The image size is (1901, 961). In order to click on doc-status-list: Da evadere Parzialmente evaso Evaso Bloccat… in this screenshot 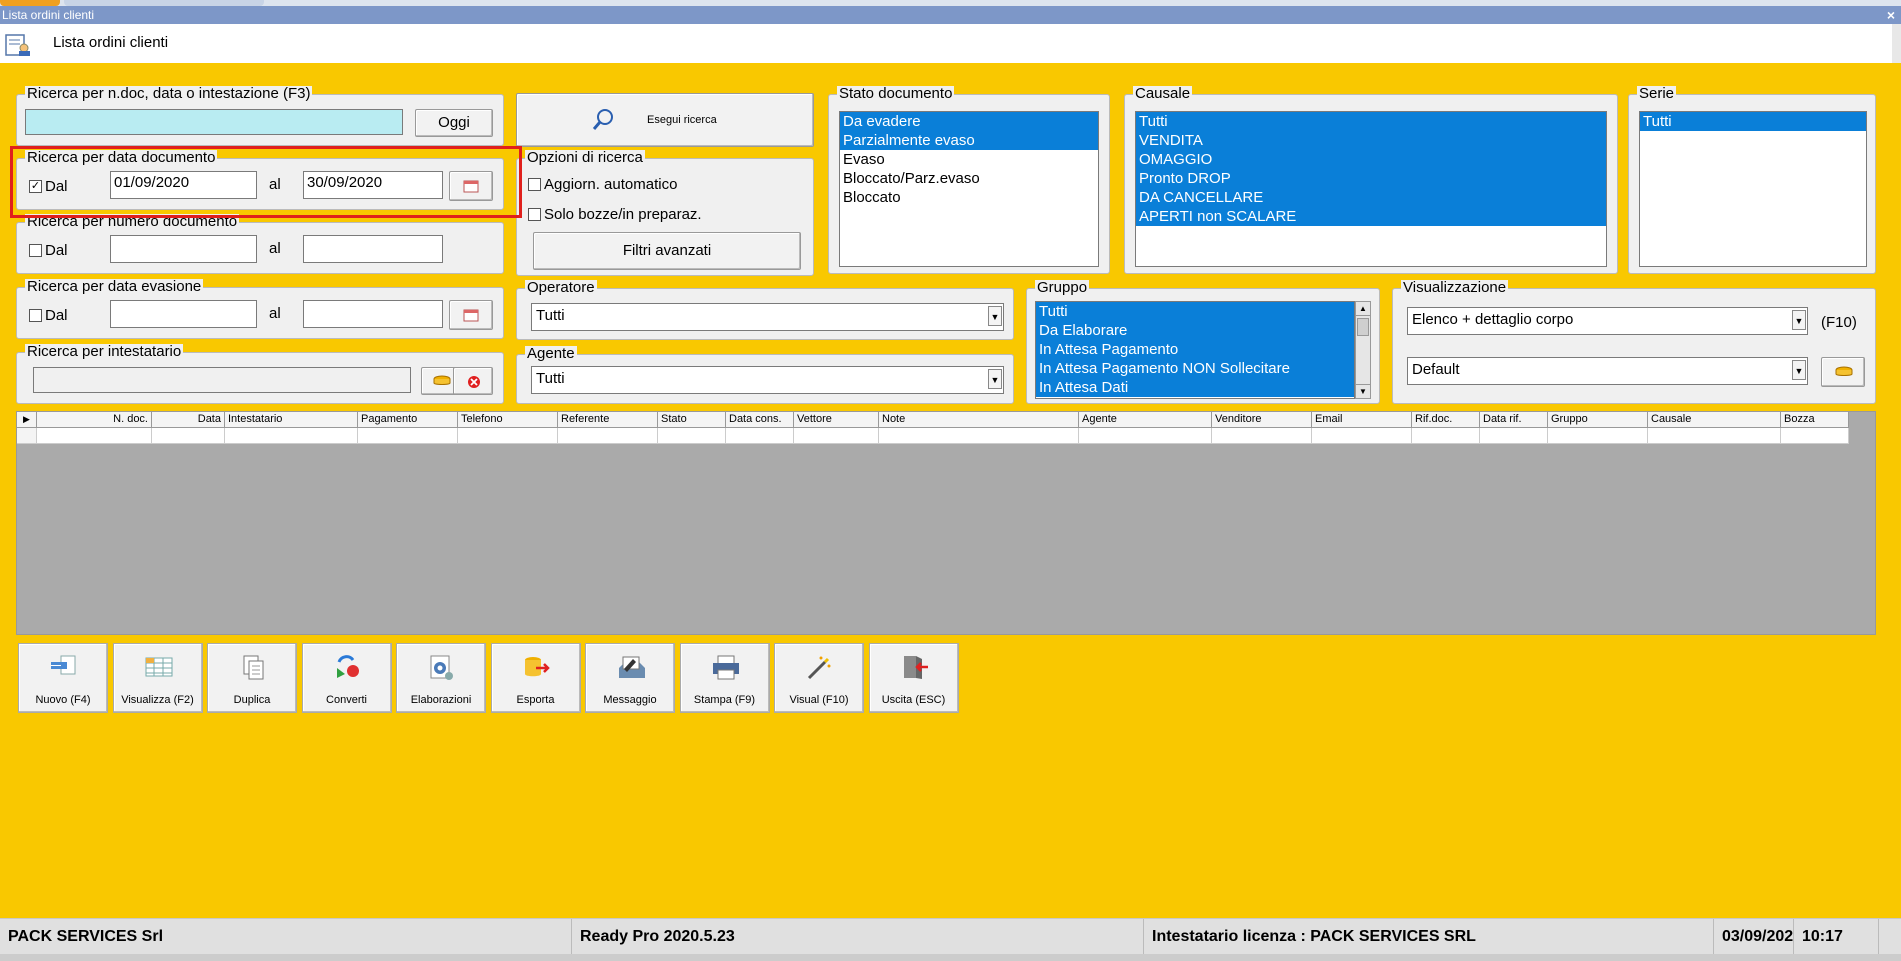, I will do `click(969, 189)`.